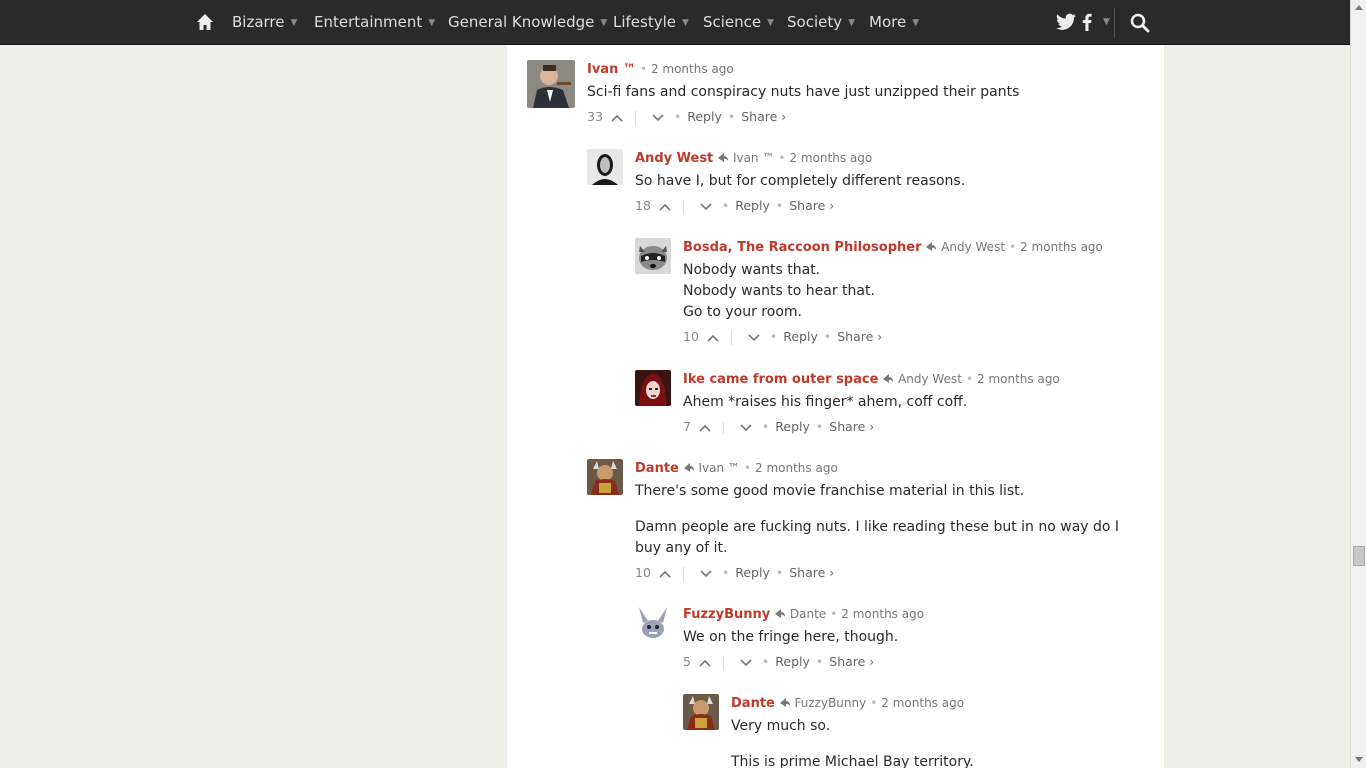 Image resolution: width=1366 pixels, height=768 pixels. I want to click on author-name: Bosda, The Raccoon Philosopher, so click(802, 247).